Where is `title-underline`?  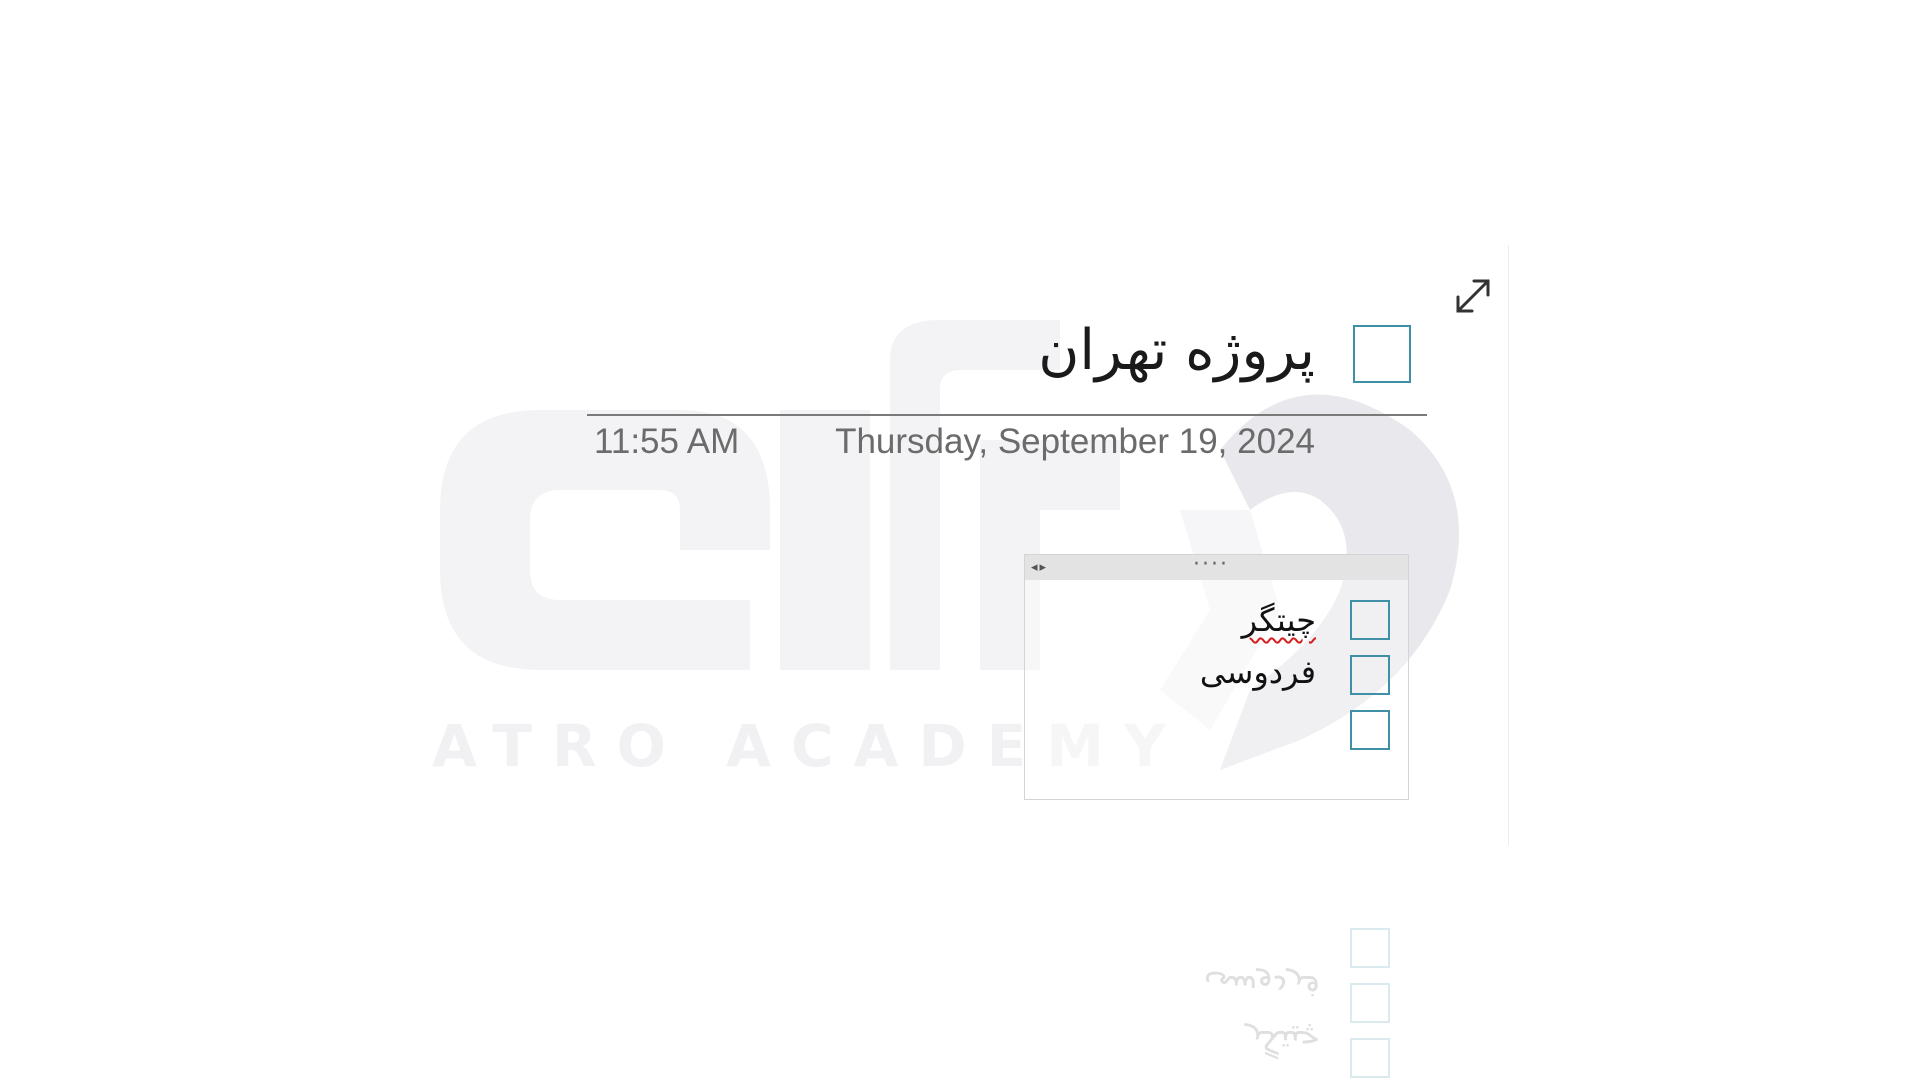
title-underline is located at coordinates (1007, 415).